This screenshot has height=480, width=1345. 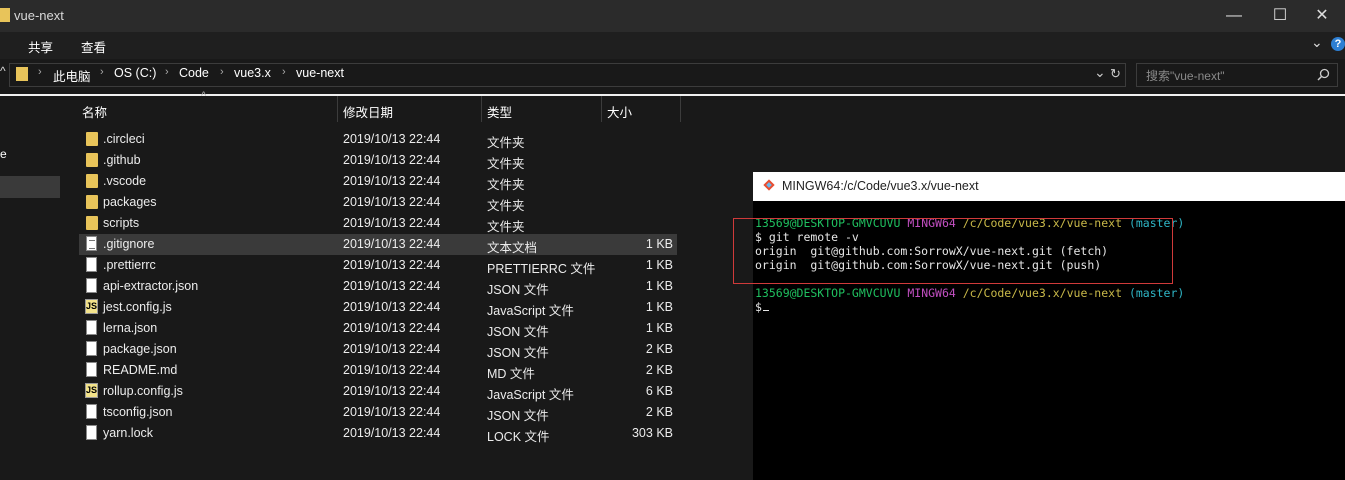 What do you see at coordinates (953, 251) in the screenshot?
I see `highlight-annotation-box` at bounding box center [953, 251].